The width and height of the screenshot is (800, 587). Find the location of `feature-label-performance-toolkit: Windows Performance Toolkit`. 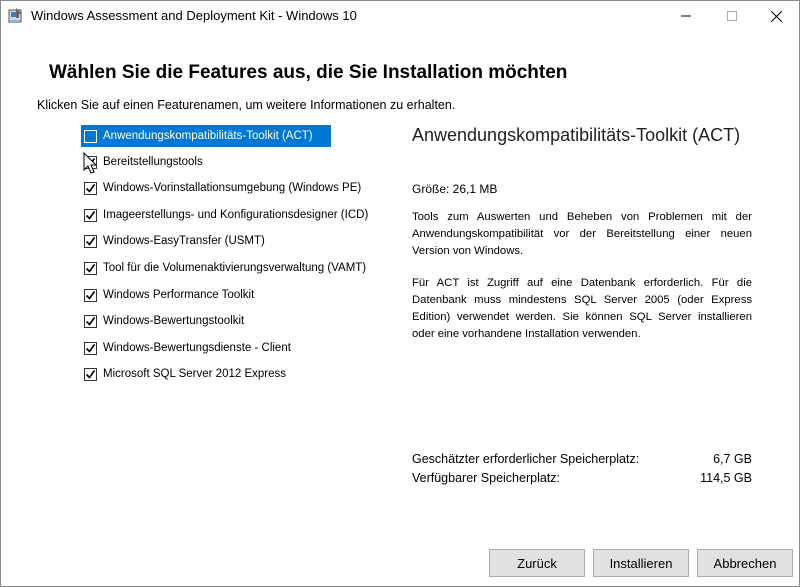

feature-label-performance-toolkit: Windows Performance Toolkit is located at coordinates (179, 295).